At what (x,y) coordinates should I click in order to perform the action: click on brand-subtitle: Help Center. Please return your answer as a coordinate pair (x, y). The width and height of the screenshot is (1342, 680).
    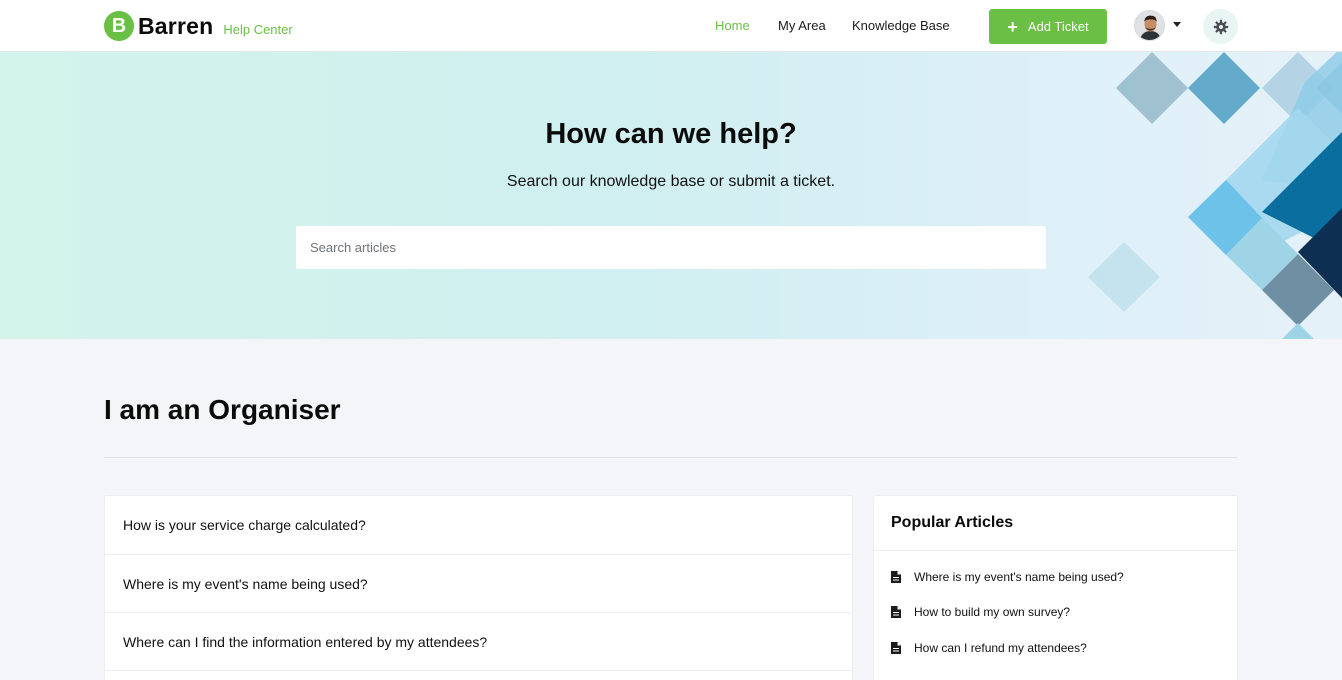
    Looking at the image, I should click on (258, 29).